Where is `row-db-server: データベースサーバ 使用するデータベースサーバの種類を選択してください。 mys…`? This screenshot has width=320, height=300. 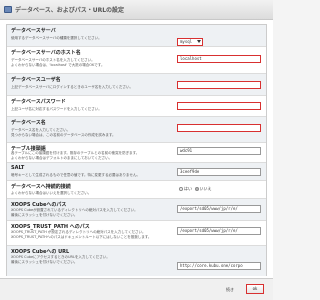
row-db-server: データベースサーバ 使用するデータベースサーバの種類を選択してください。 mys… is located at coordinates (136, 36).